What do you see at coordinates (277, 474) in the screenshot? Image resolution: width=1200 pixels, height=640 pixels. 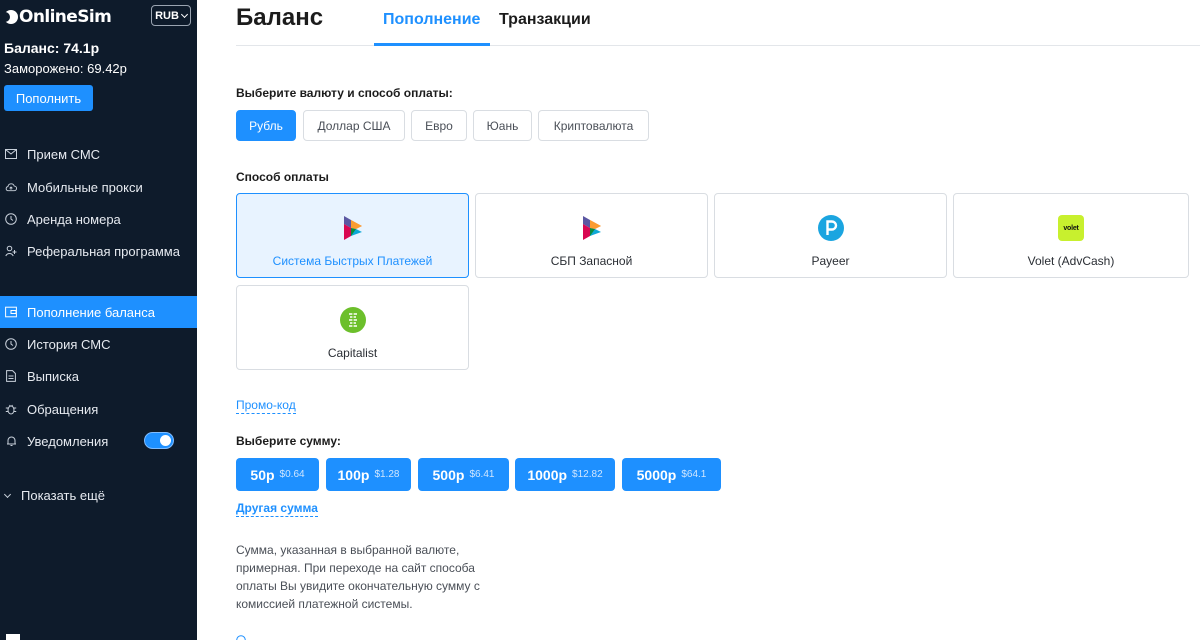 I see `amount-button-50: 50р $0.64` at bounding box center [277, 474].